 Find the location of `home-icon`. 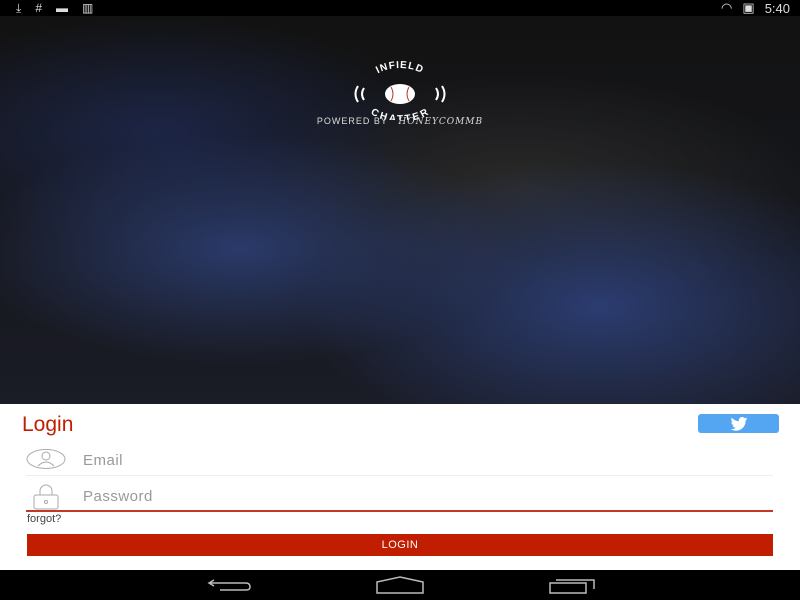

home-icon is located at coordinates (400, 587).